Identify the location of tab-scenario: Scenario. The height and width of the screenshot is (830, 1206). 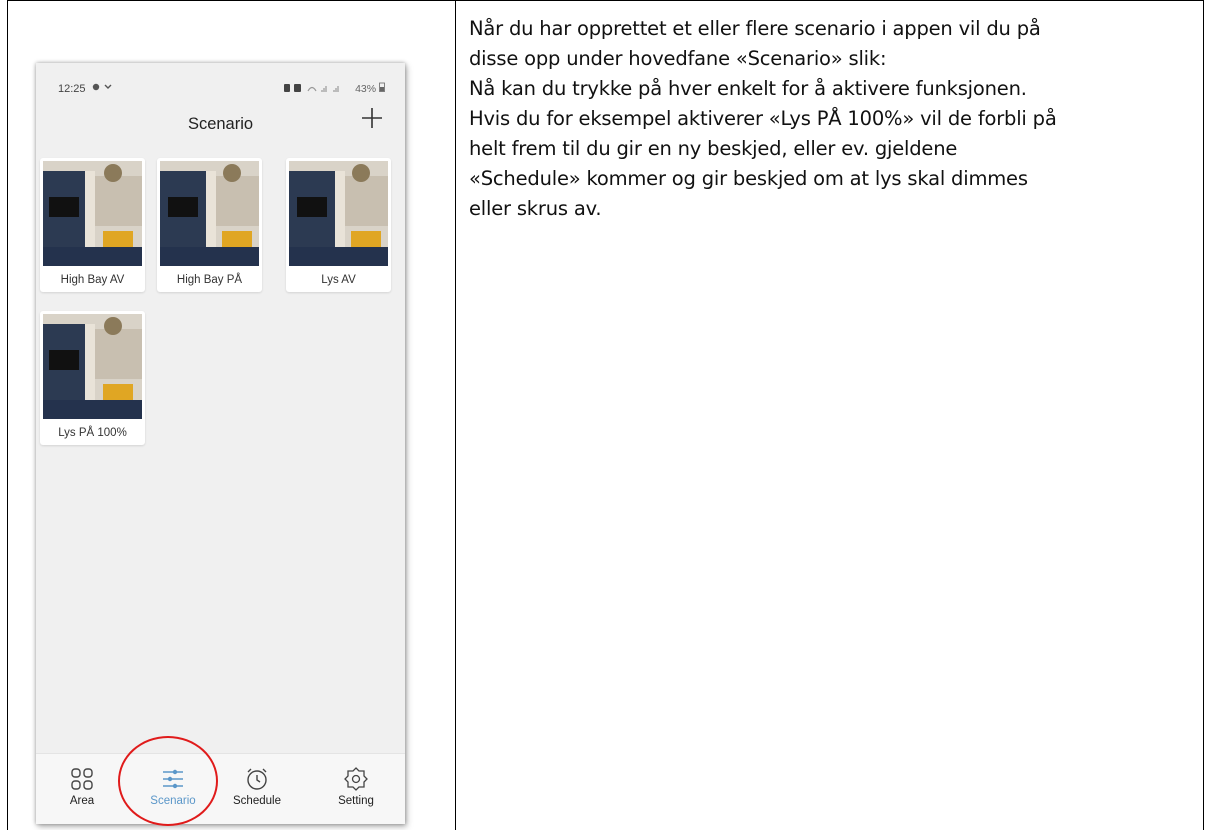
(173, 786).